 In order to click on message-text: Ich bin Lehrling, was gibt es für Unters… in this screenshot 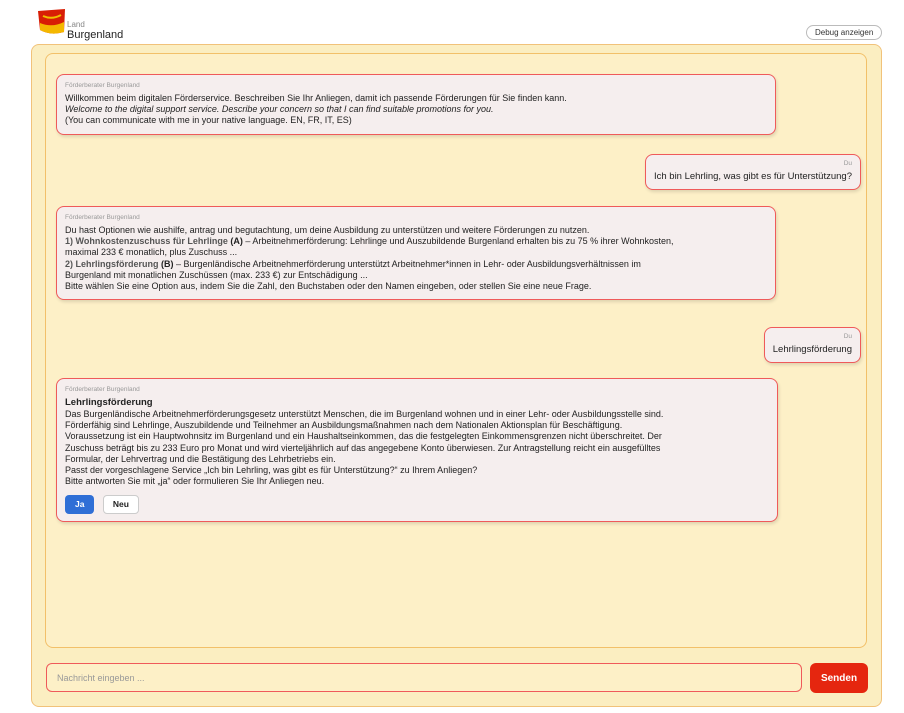, I will do `click(752, 176)`.